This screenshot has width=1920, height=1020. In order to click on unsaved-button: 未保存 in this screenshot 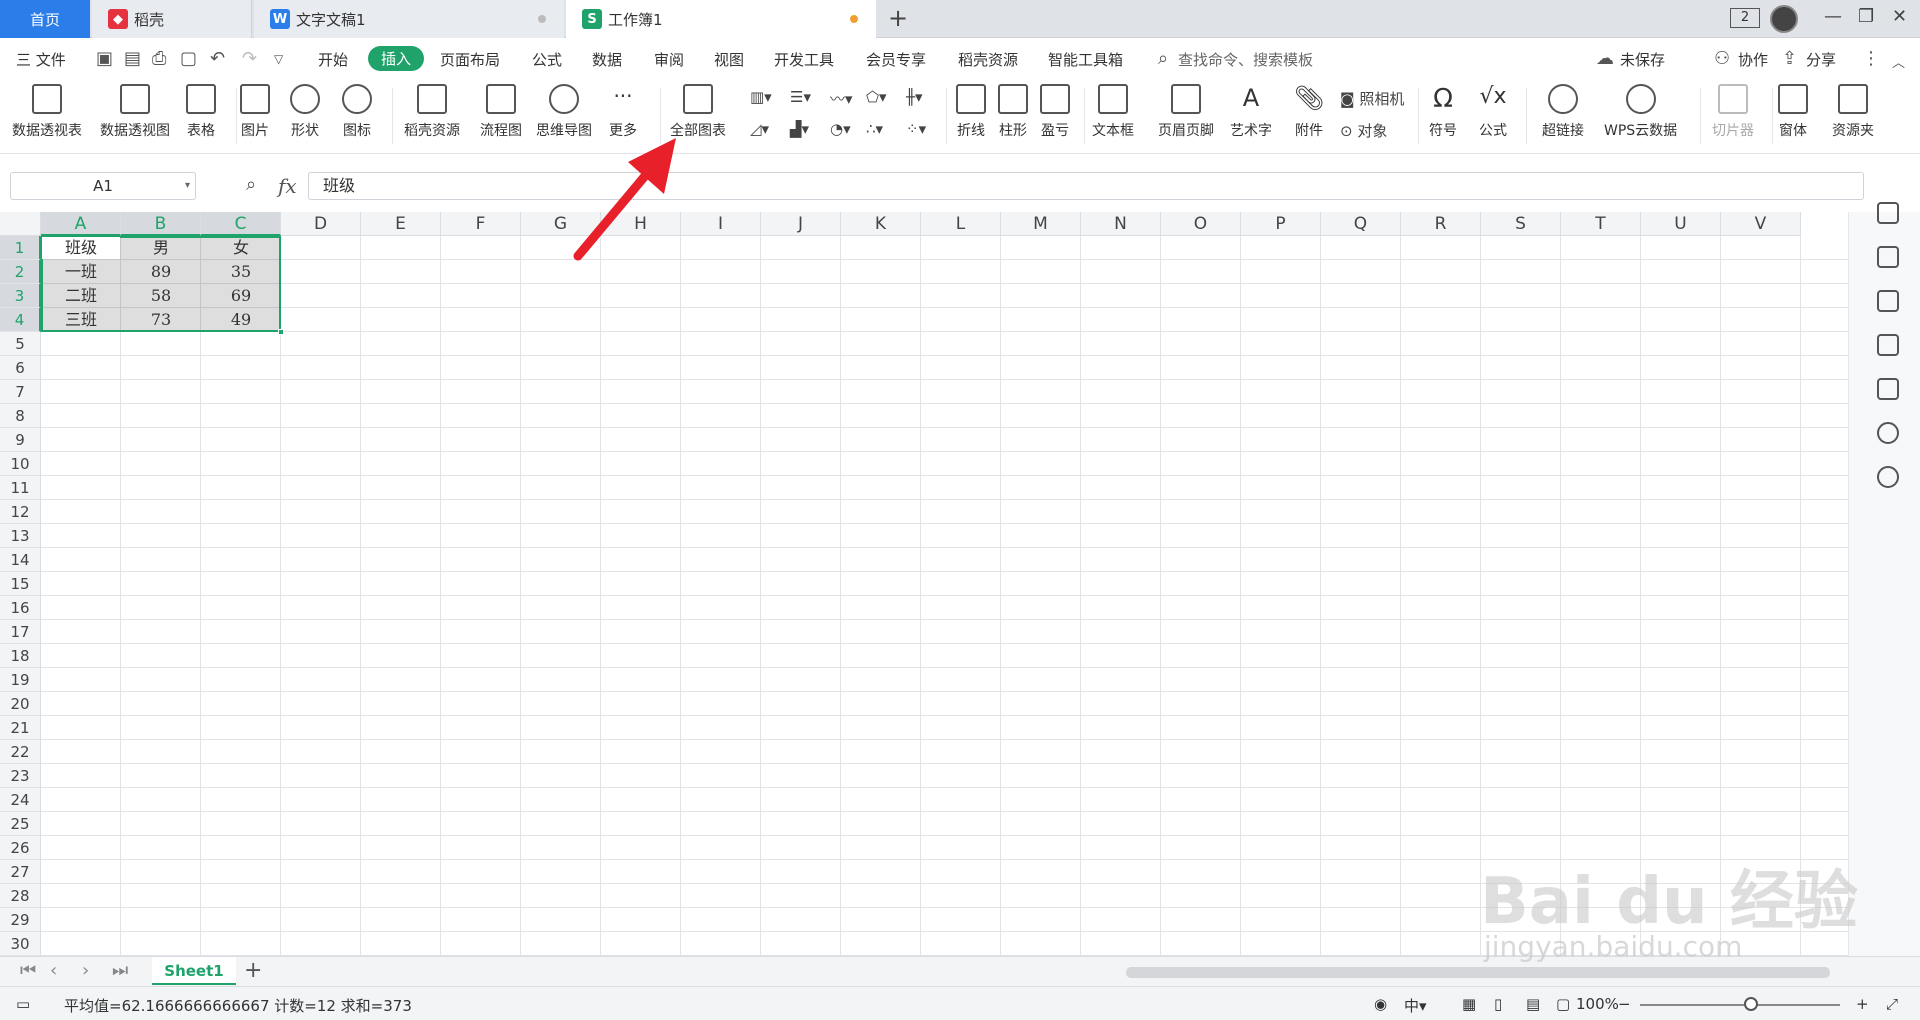, I will do `click(1642, 59)`.